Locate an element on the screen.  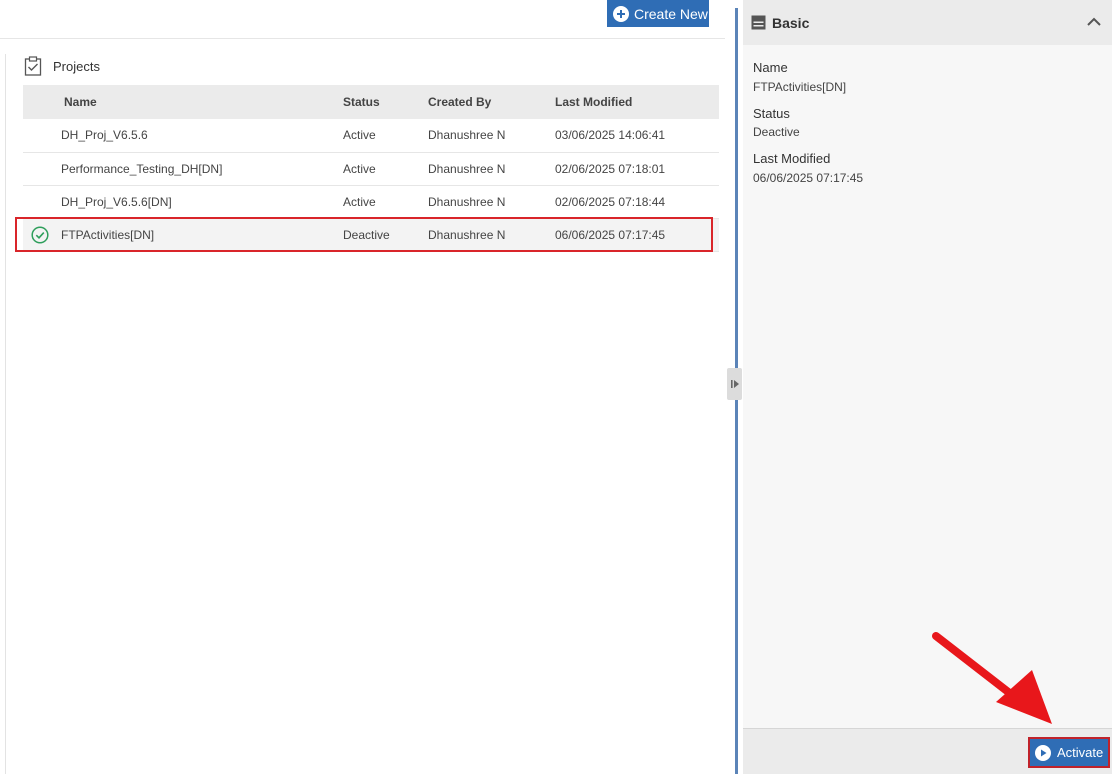
details-footer: Activate is located at coordinates (927, 751).